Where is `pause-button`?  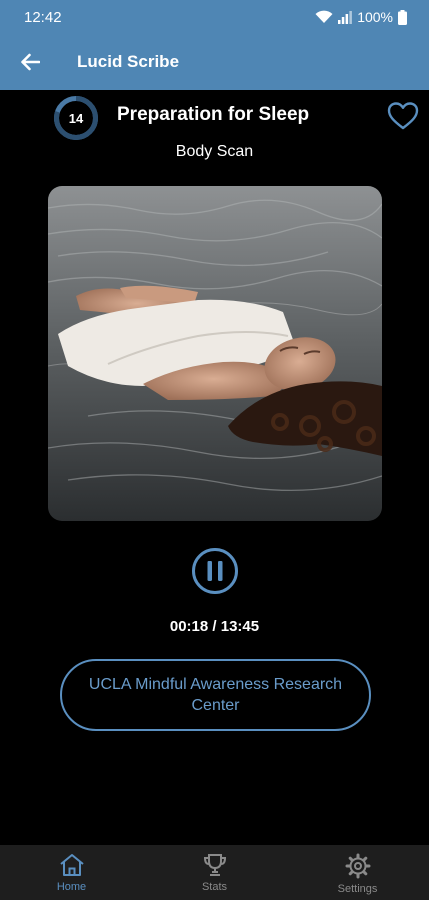 pause-button is located at coordinates (215, 571).